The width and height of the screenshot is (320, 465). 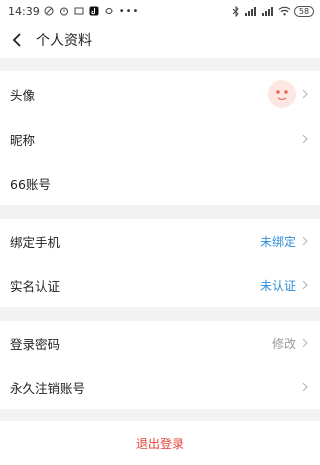 What do you see at coordinates (277, 241) in the screenshot?
I see `phone-binding-status: 未绑定` at bounding box center [277, 241].